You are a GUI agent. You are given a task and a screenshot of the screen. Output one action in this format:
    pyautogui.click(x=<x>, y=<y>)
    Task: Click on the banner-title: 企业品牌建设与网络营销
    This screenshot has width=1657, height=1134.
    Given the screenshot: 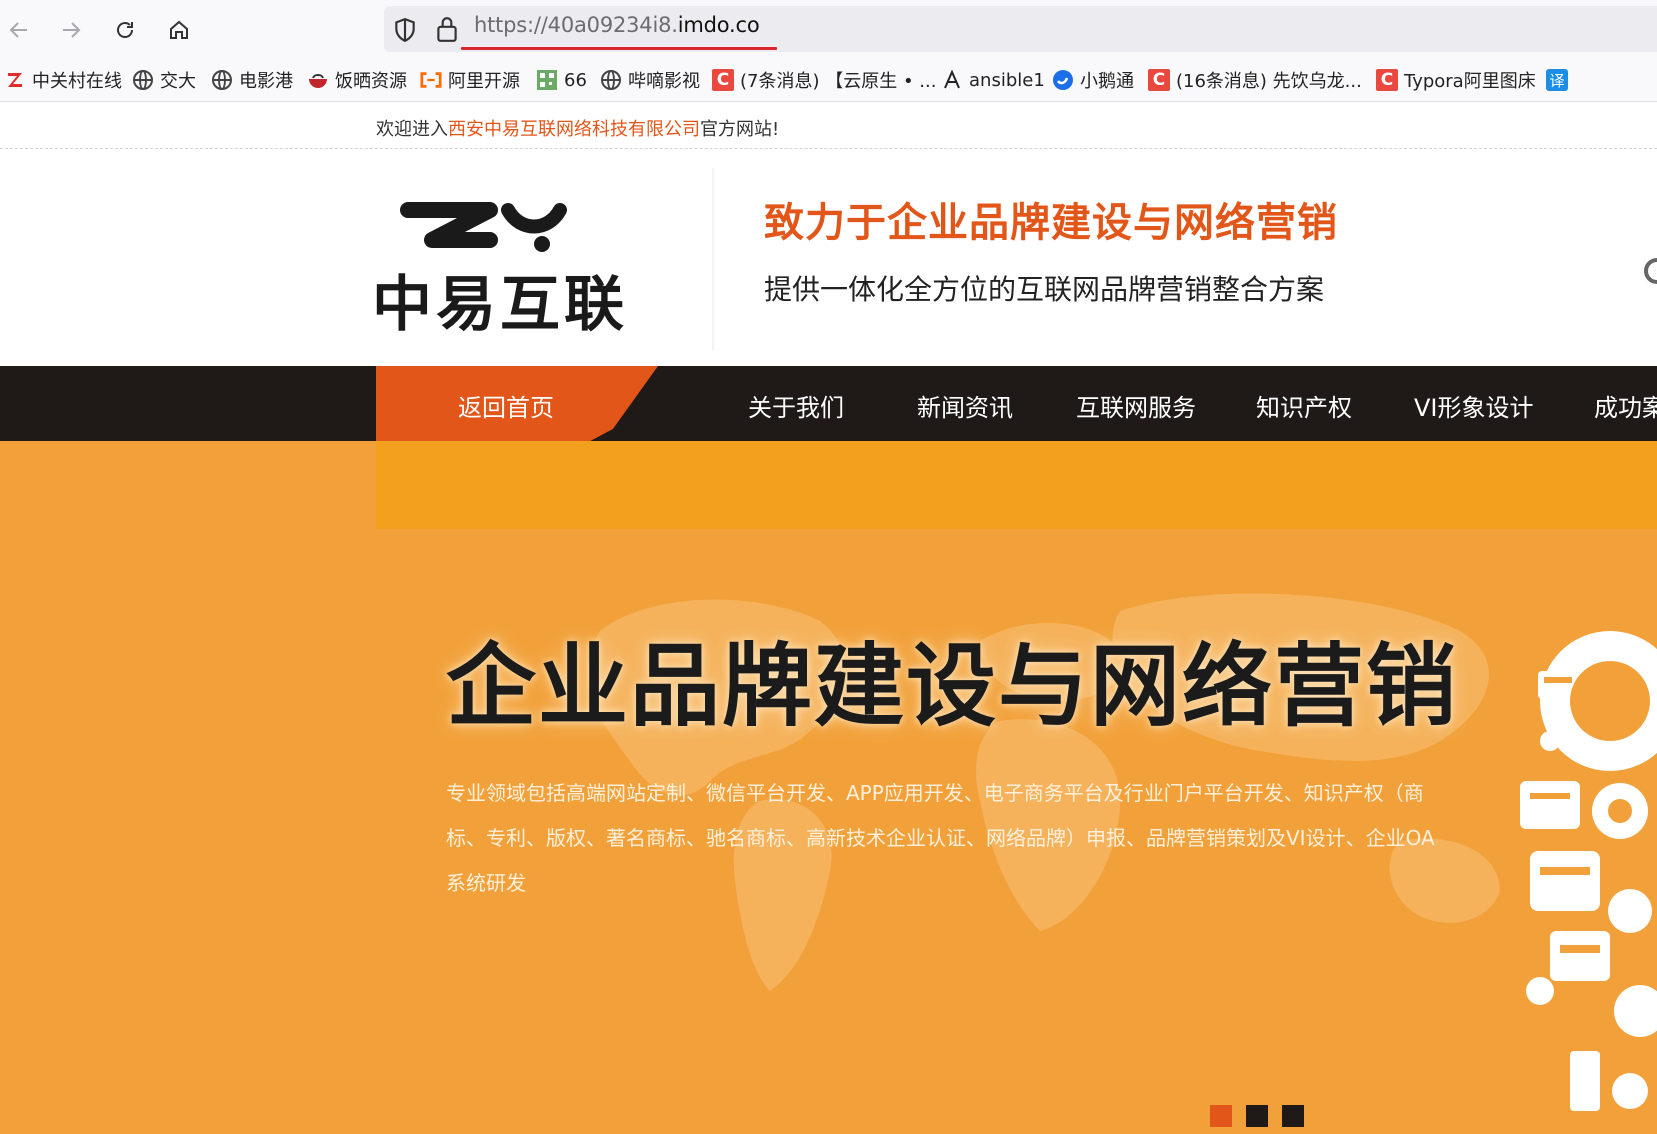 What is the action you would take?
    pyautogui.click(x=952, y=686)
    